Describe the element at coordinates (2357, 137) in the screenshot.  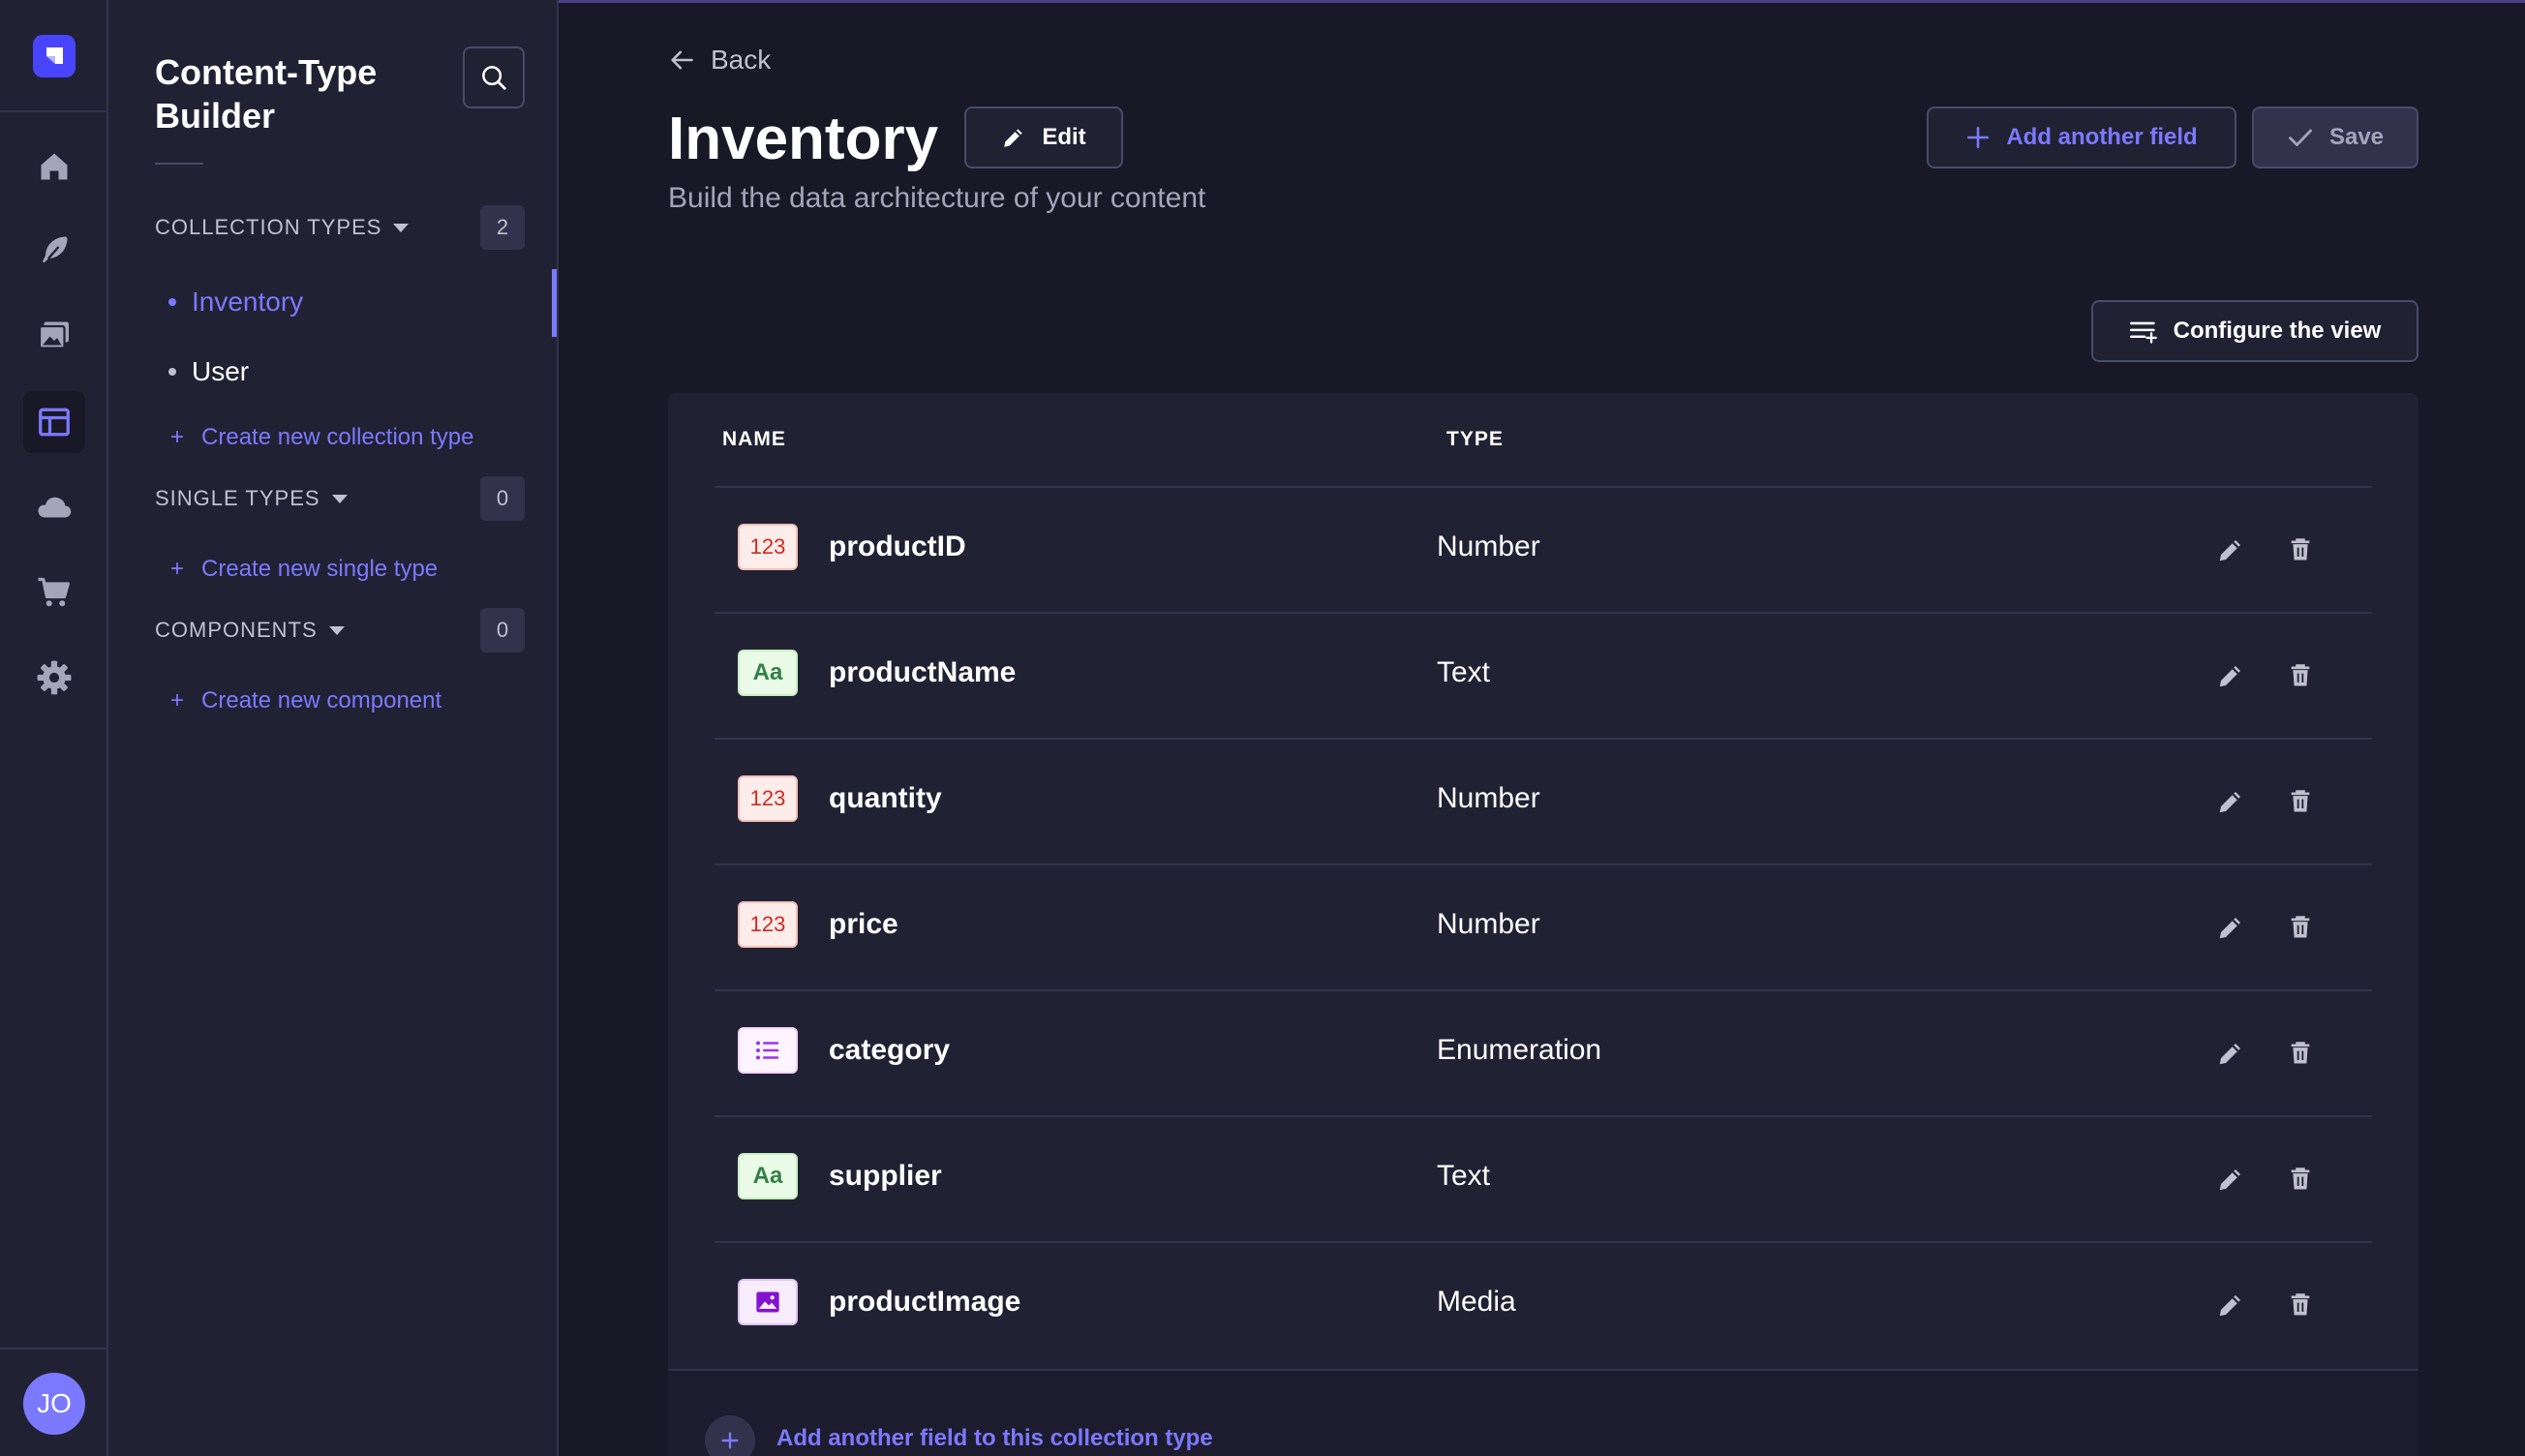
I see `save-label: Save` at that location.